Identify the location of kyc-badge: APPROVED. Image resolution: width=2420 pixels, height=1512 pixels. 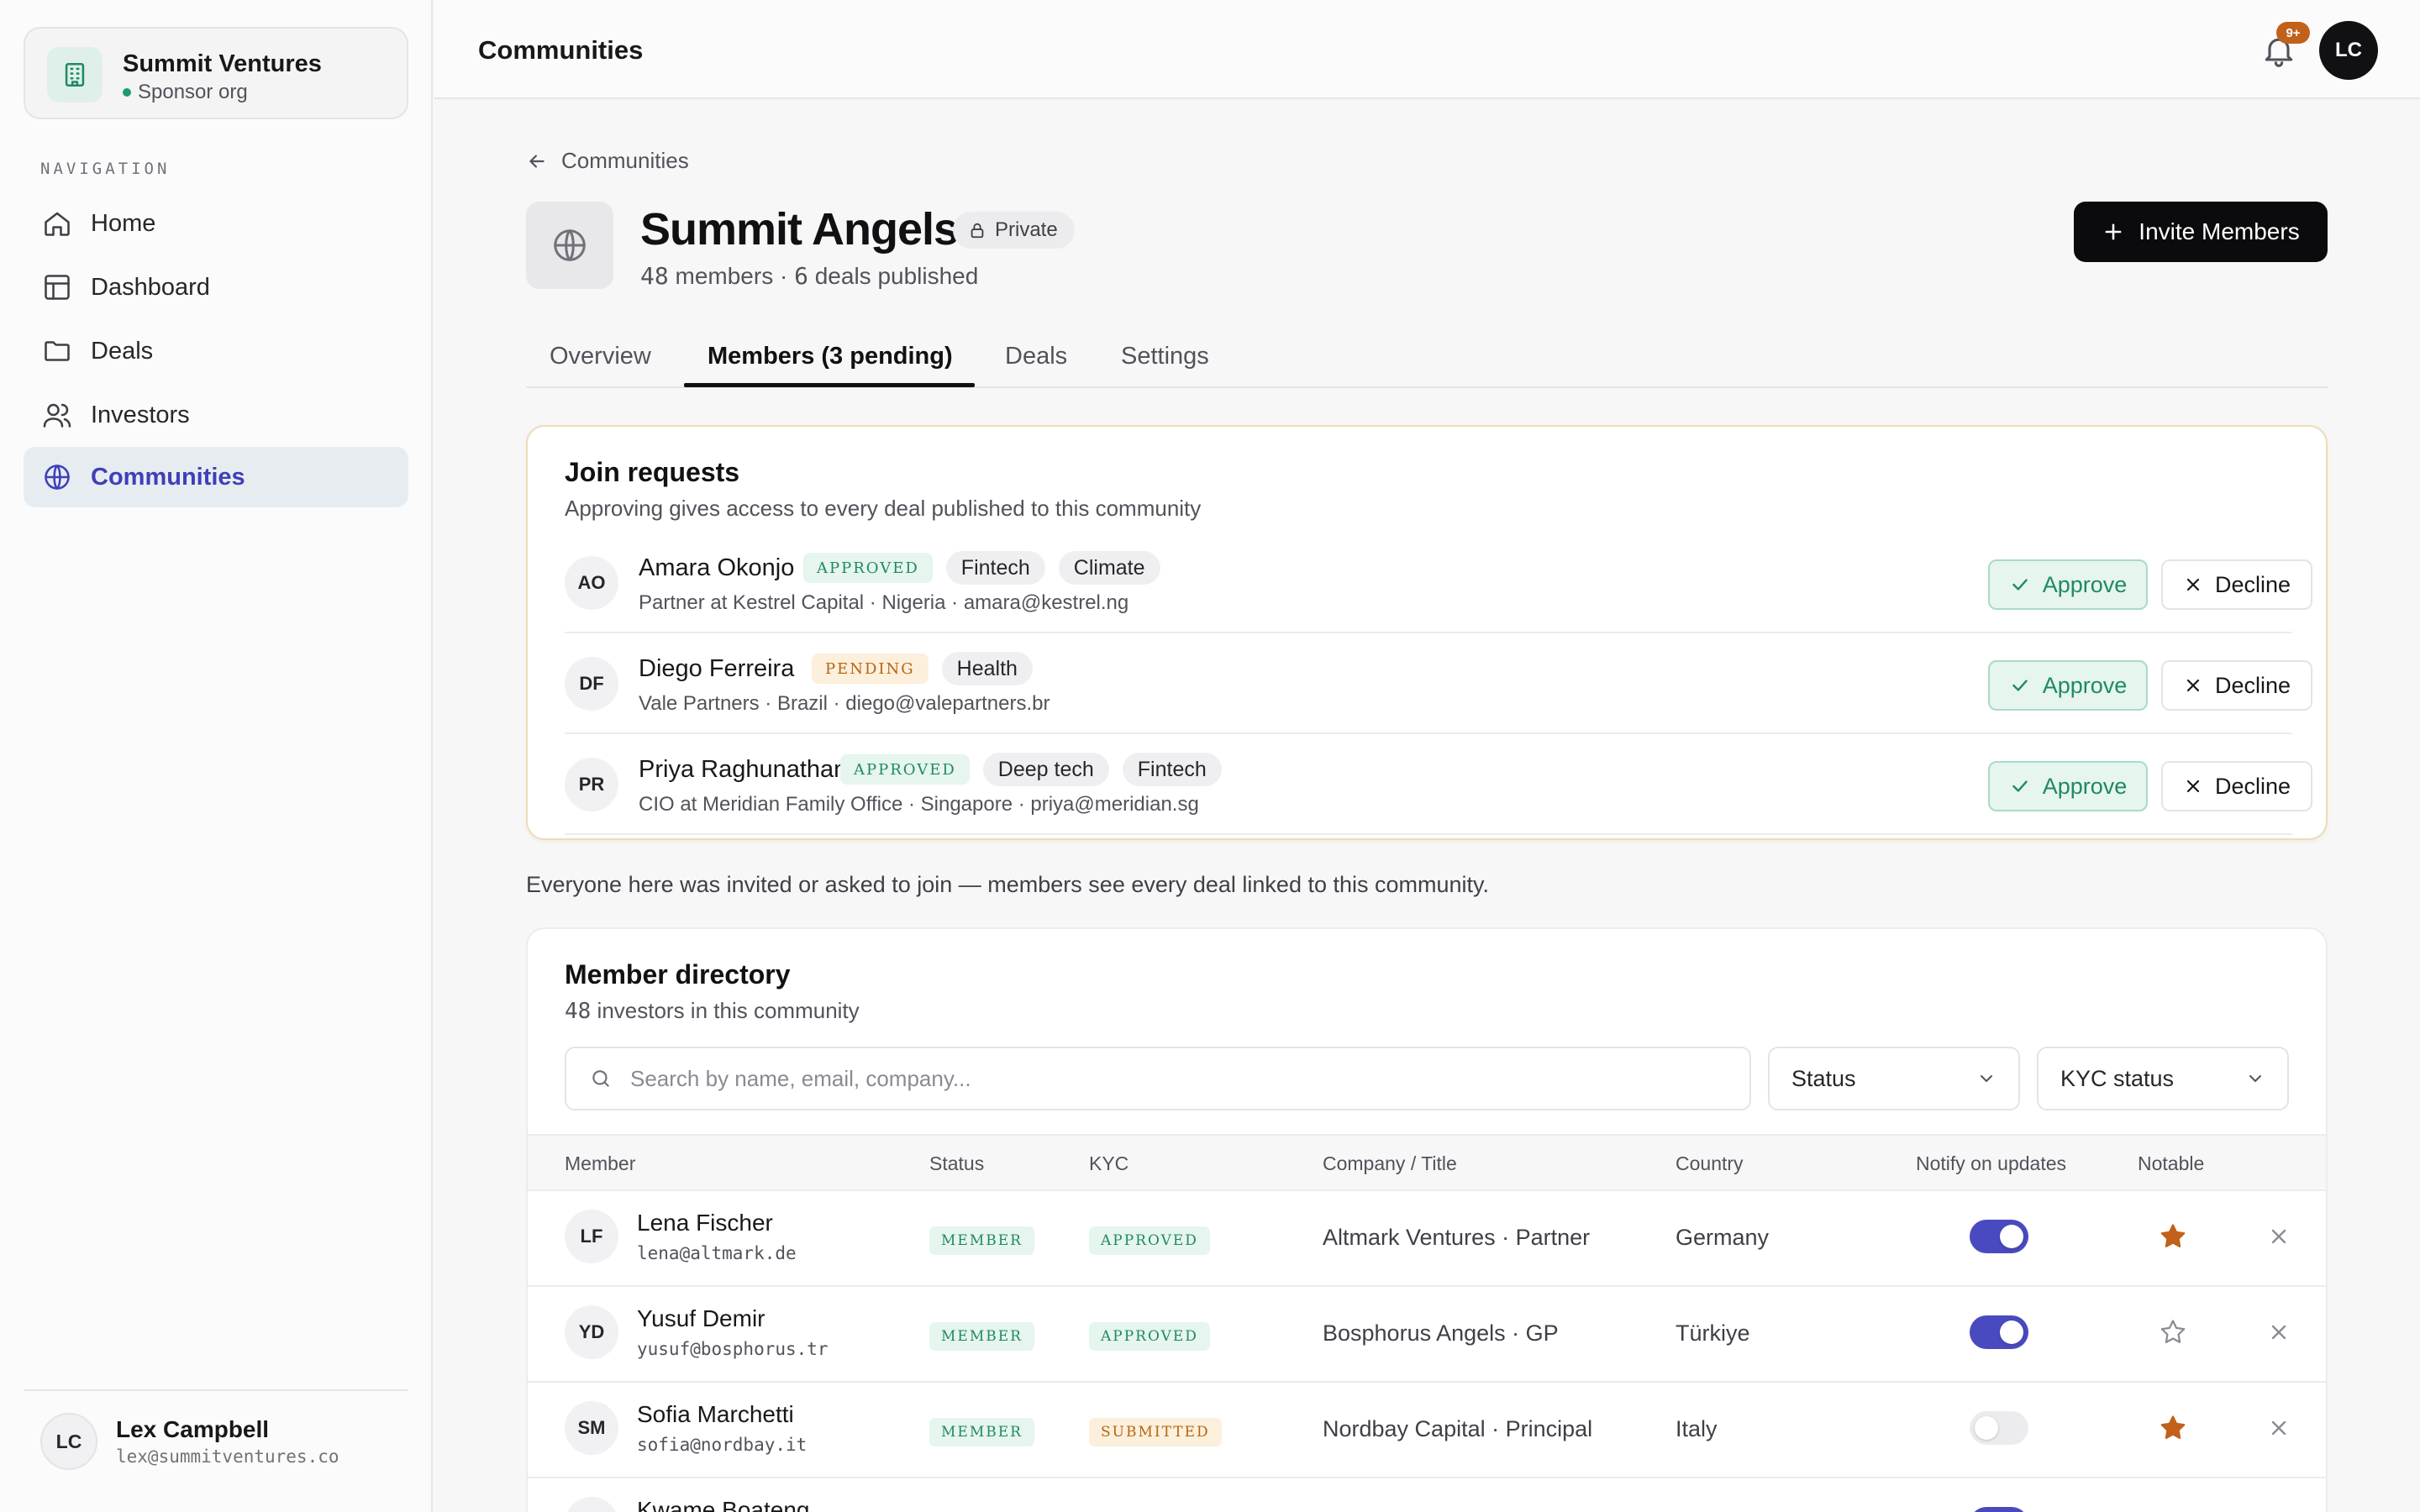
(1149, 1336).